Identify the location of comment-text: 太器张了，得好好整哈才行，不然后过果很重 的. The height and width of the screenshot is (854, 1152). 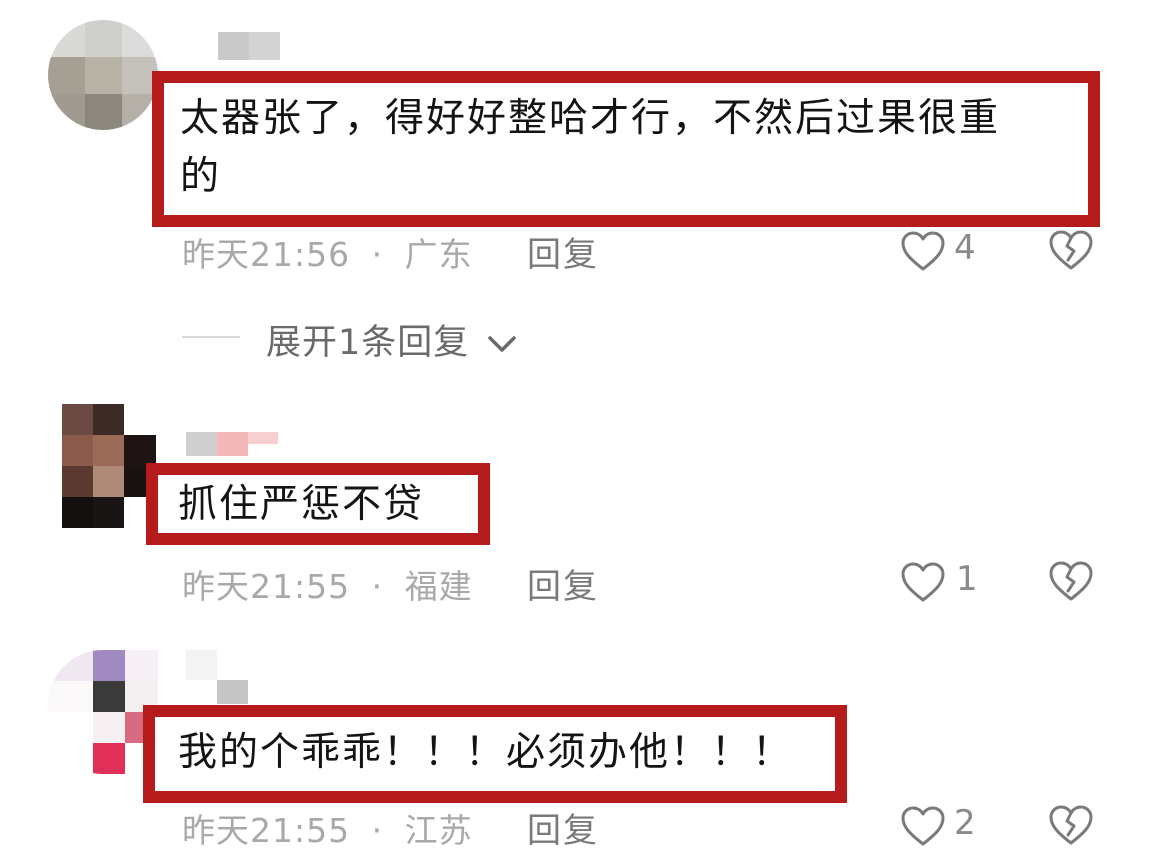
(635, 148).